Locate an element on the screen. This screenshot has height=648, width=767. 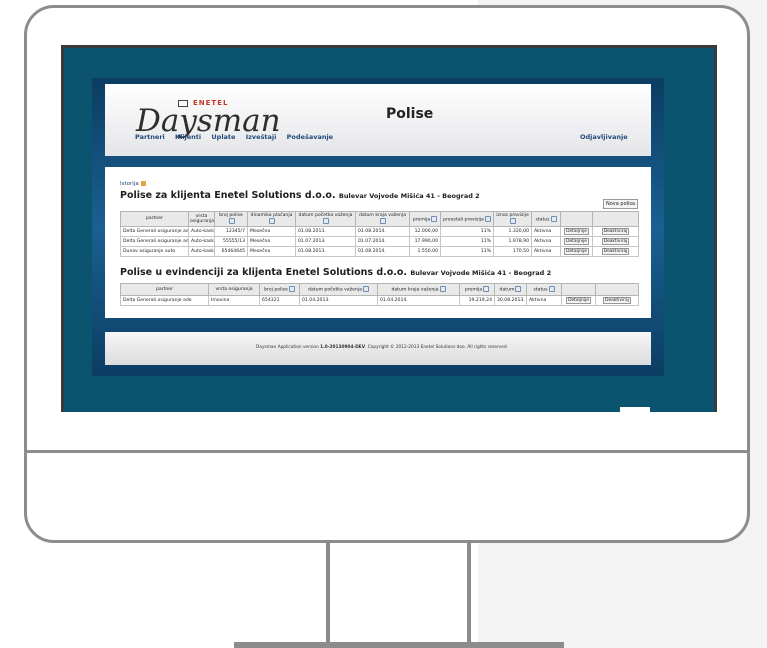
evidence-col-header: premija is located at coordinates (477, 289).